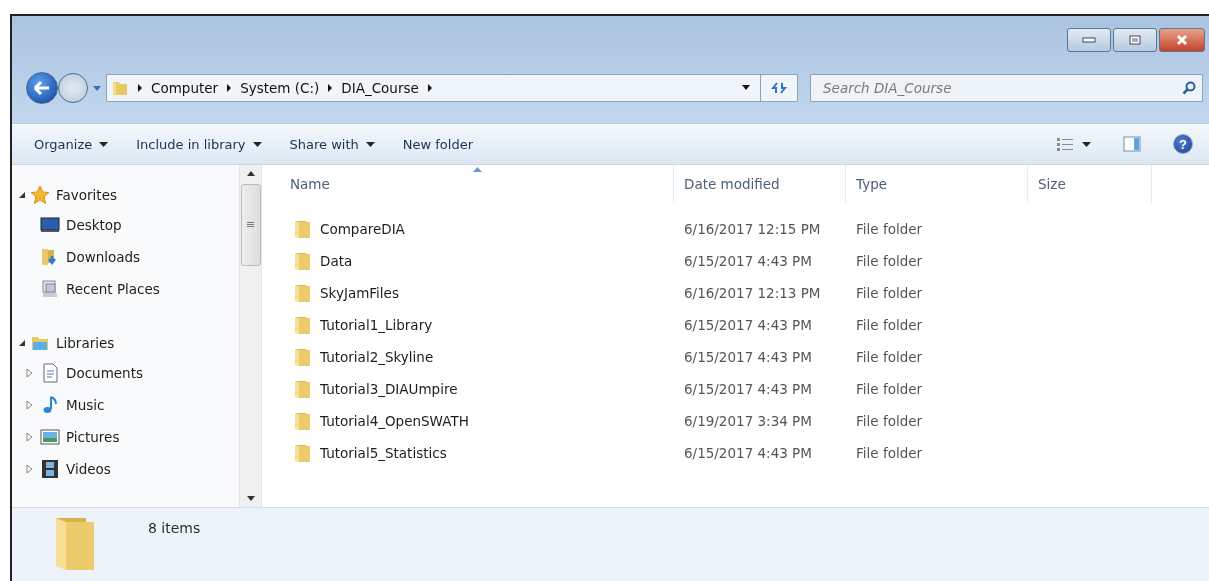  I want to click on file-name: Tutorial2_Skyline, so click(377, 357).